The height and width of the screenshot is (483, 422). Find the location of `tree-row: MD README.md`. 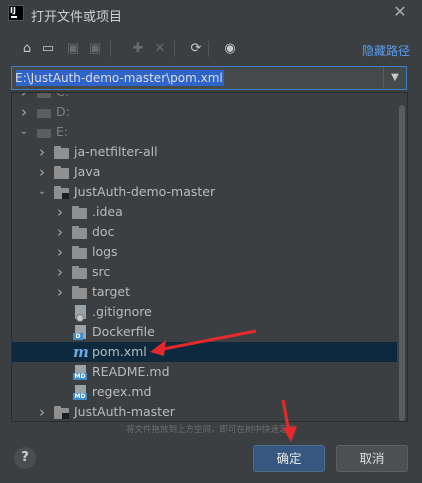

tree-row: MD README.md is located at coordinates (204, 372).